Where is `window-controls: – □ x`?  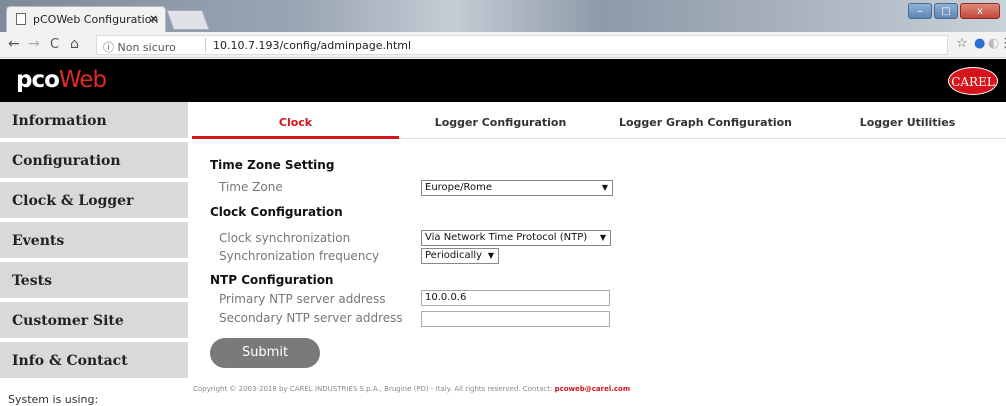 window-controls: – □ x is located at coordinates (954, 11).